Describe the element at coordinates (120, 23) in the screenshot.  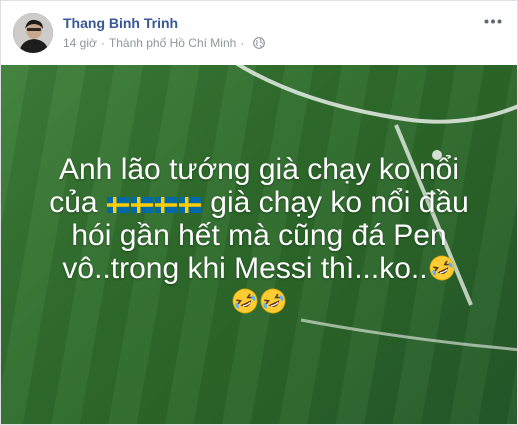
I see `author-name: Thang Binh Trinh` at that location.